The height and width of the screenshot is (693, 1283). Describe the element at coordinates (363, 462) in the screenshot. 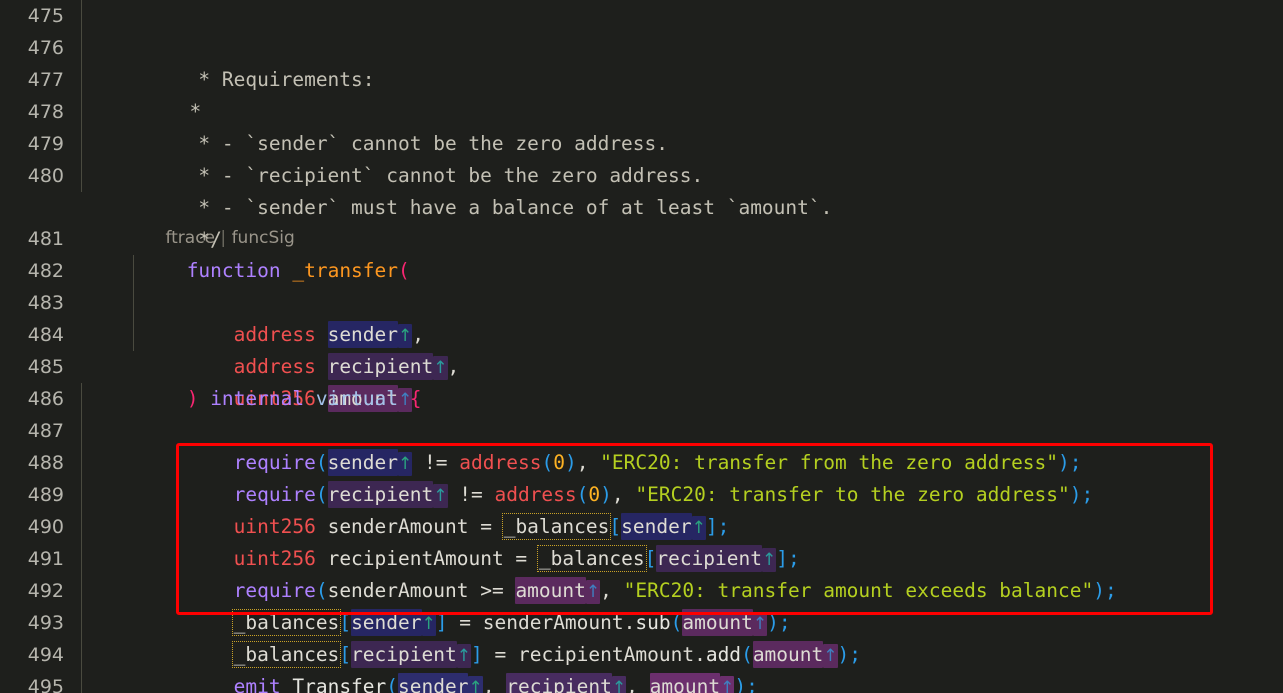

I see `code-token-var-sender: sender` at that location.